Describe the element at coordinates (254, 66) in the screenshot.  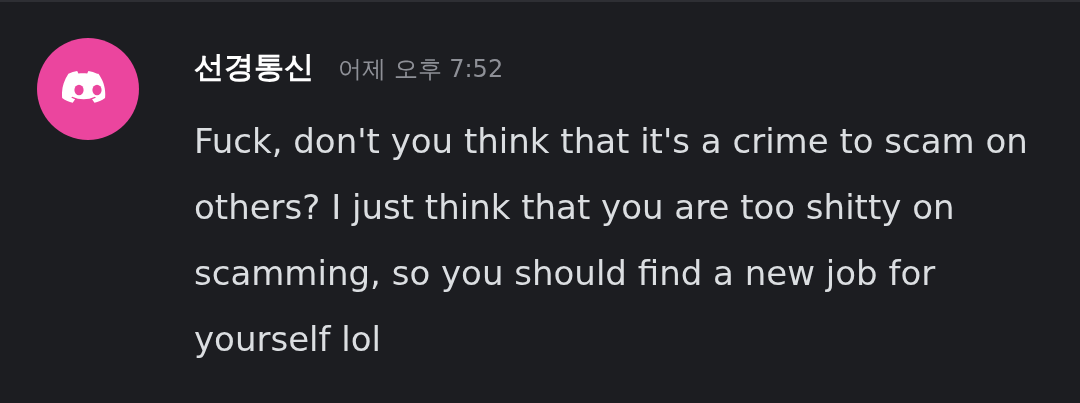
I see `author-name: 선경통신` at that location.